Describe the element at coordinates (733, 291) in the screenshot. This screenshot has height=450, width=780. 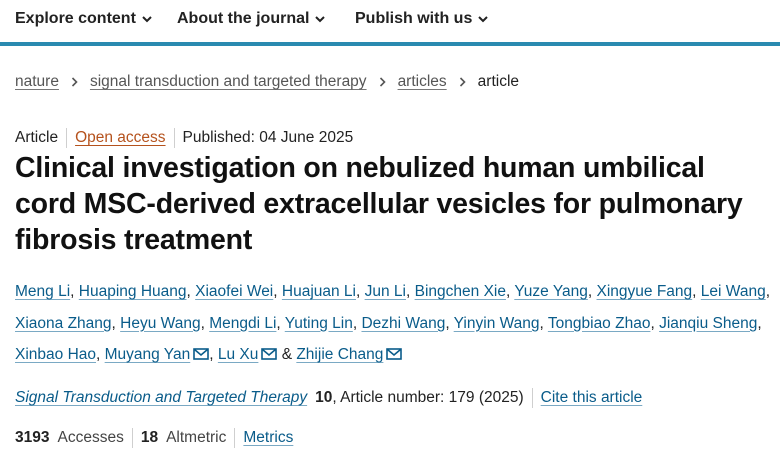
I see `author-link: Lei Wang` at that location.